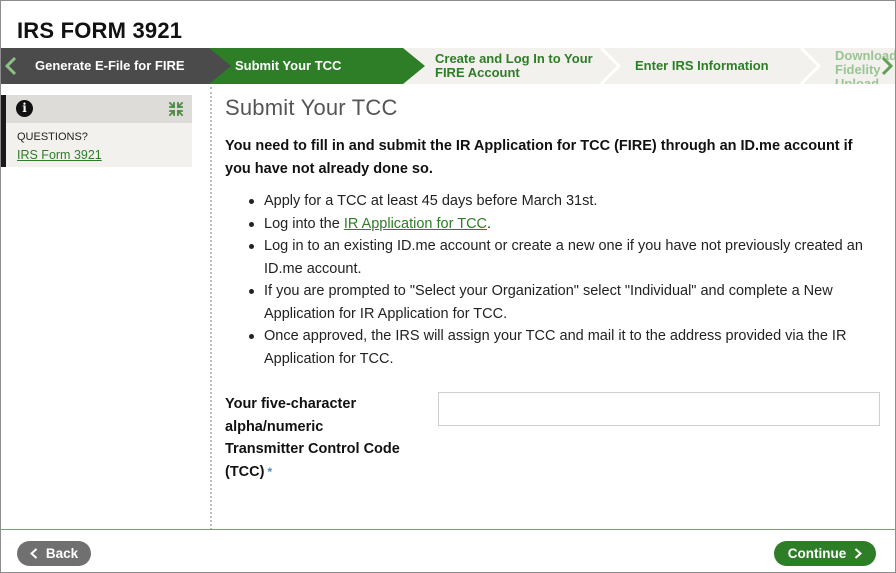 The height and width of the screenshot is (573, 896). I want to click on back-button: Back, so click(54, 553).